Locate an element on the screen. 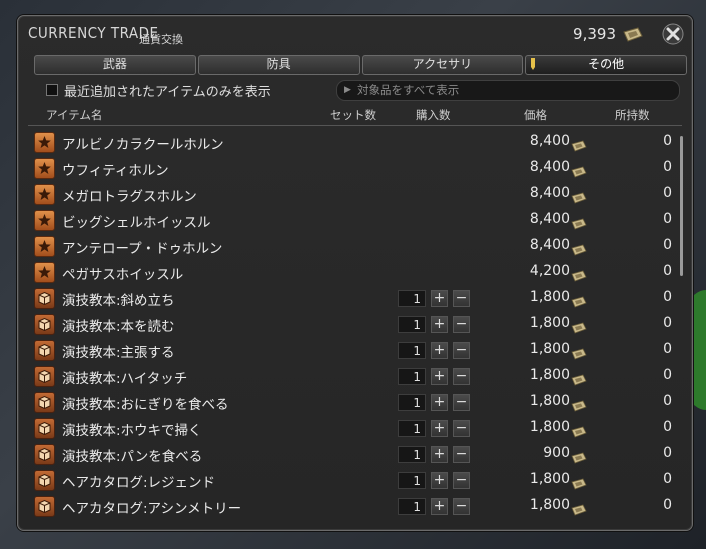 The image size is (706, 549). item-price: 900 is located at coordinates (556, 453).